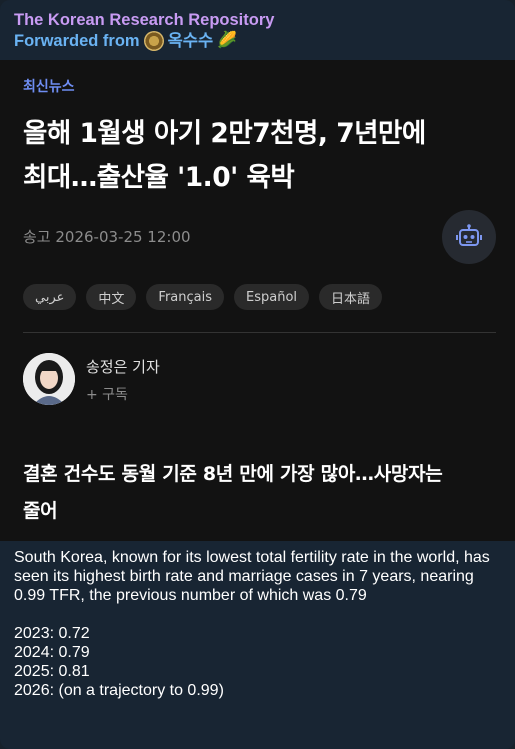  Describe the element at coordinates (351, 297) in the screenshot. I see `lang-japanese: 日本語` at that location.